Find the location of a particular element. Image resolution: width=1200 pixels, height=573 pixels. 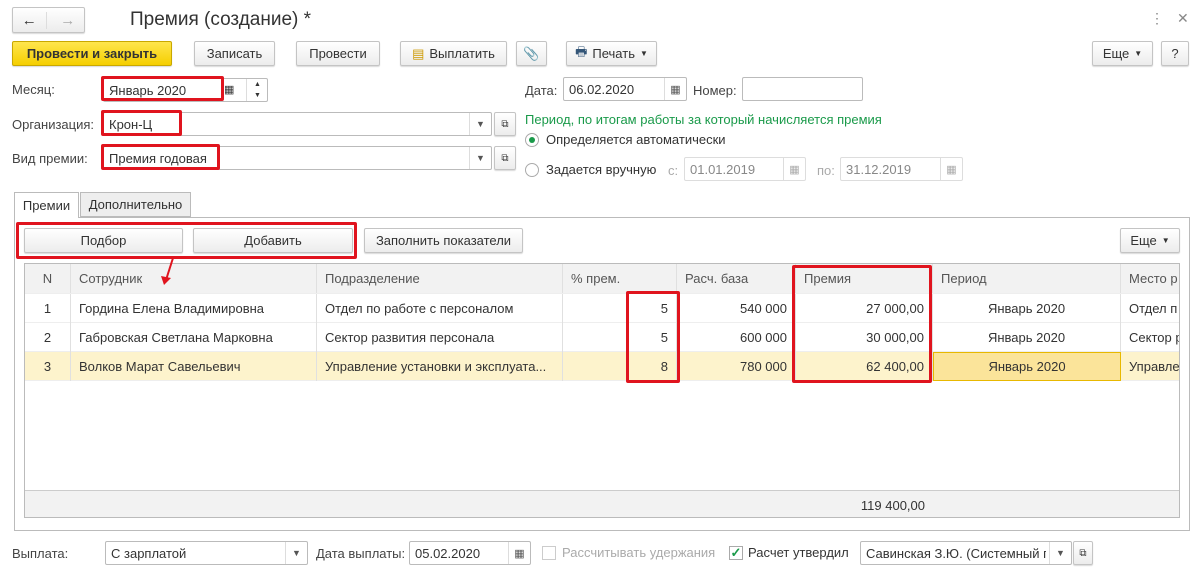

col-employee: Сотрудник is located at coordinates (194, 278).